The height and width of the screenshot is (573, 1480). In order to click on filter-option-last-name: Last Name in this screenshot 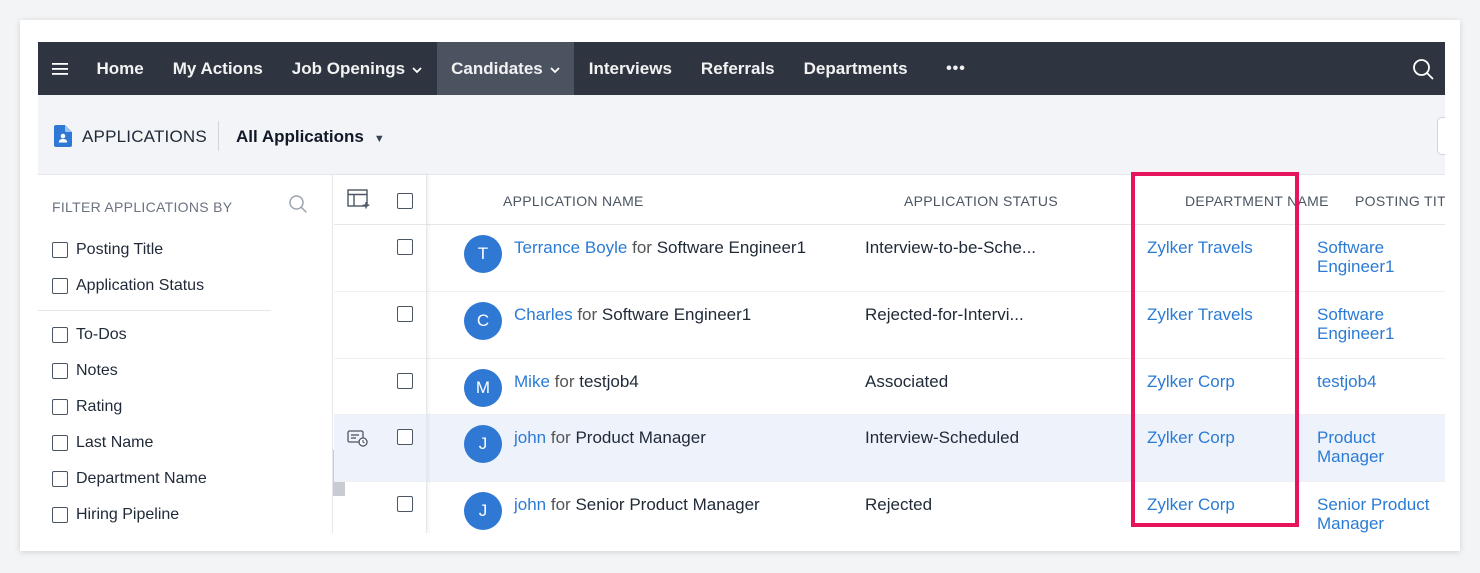, I will do `click(102, 443)`.